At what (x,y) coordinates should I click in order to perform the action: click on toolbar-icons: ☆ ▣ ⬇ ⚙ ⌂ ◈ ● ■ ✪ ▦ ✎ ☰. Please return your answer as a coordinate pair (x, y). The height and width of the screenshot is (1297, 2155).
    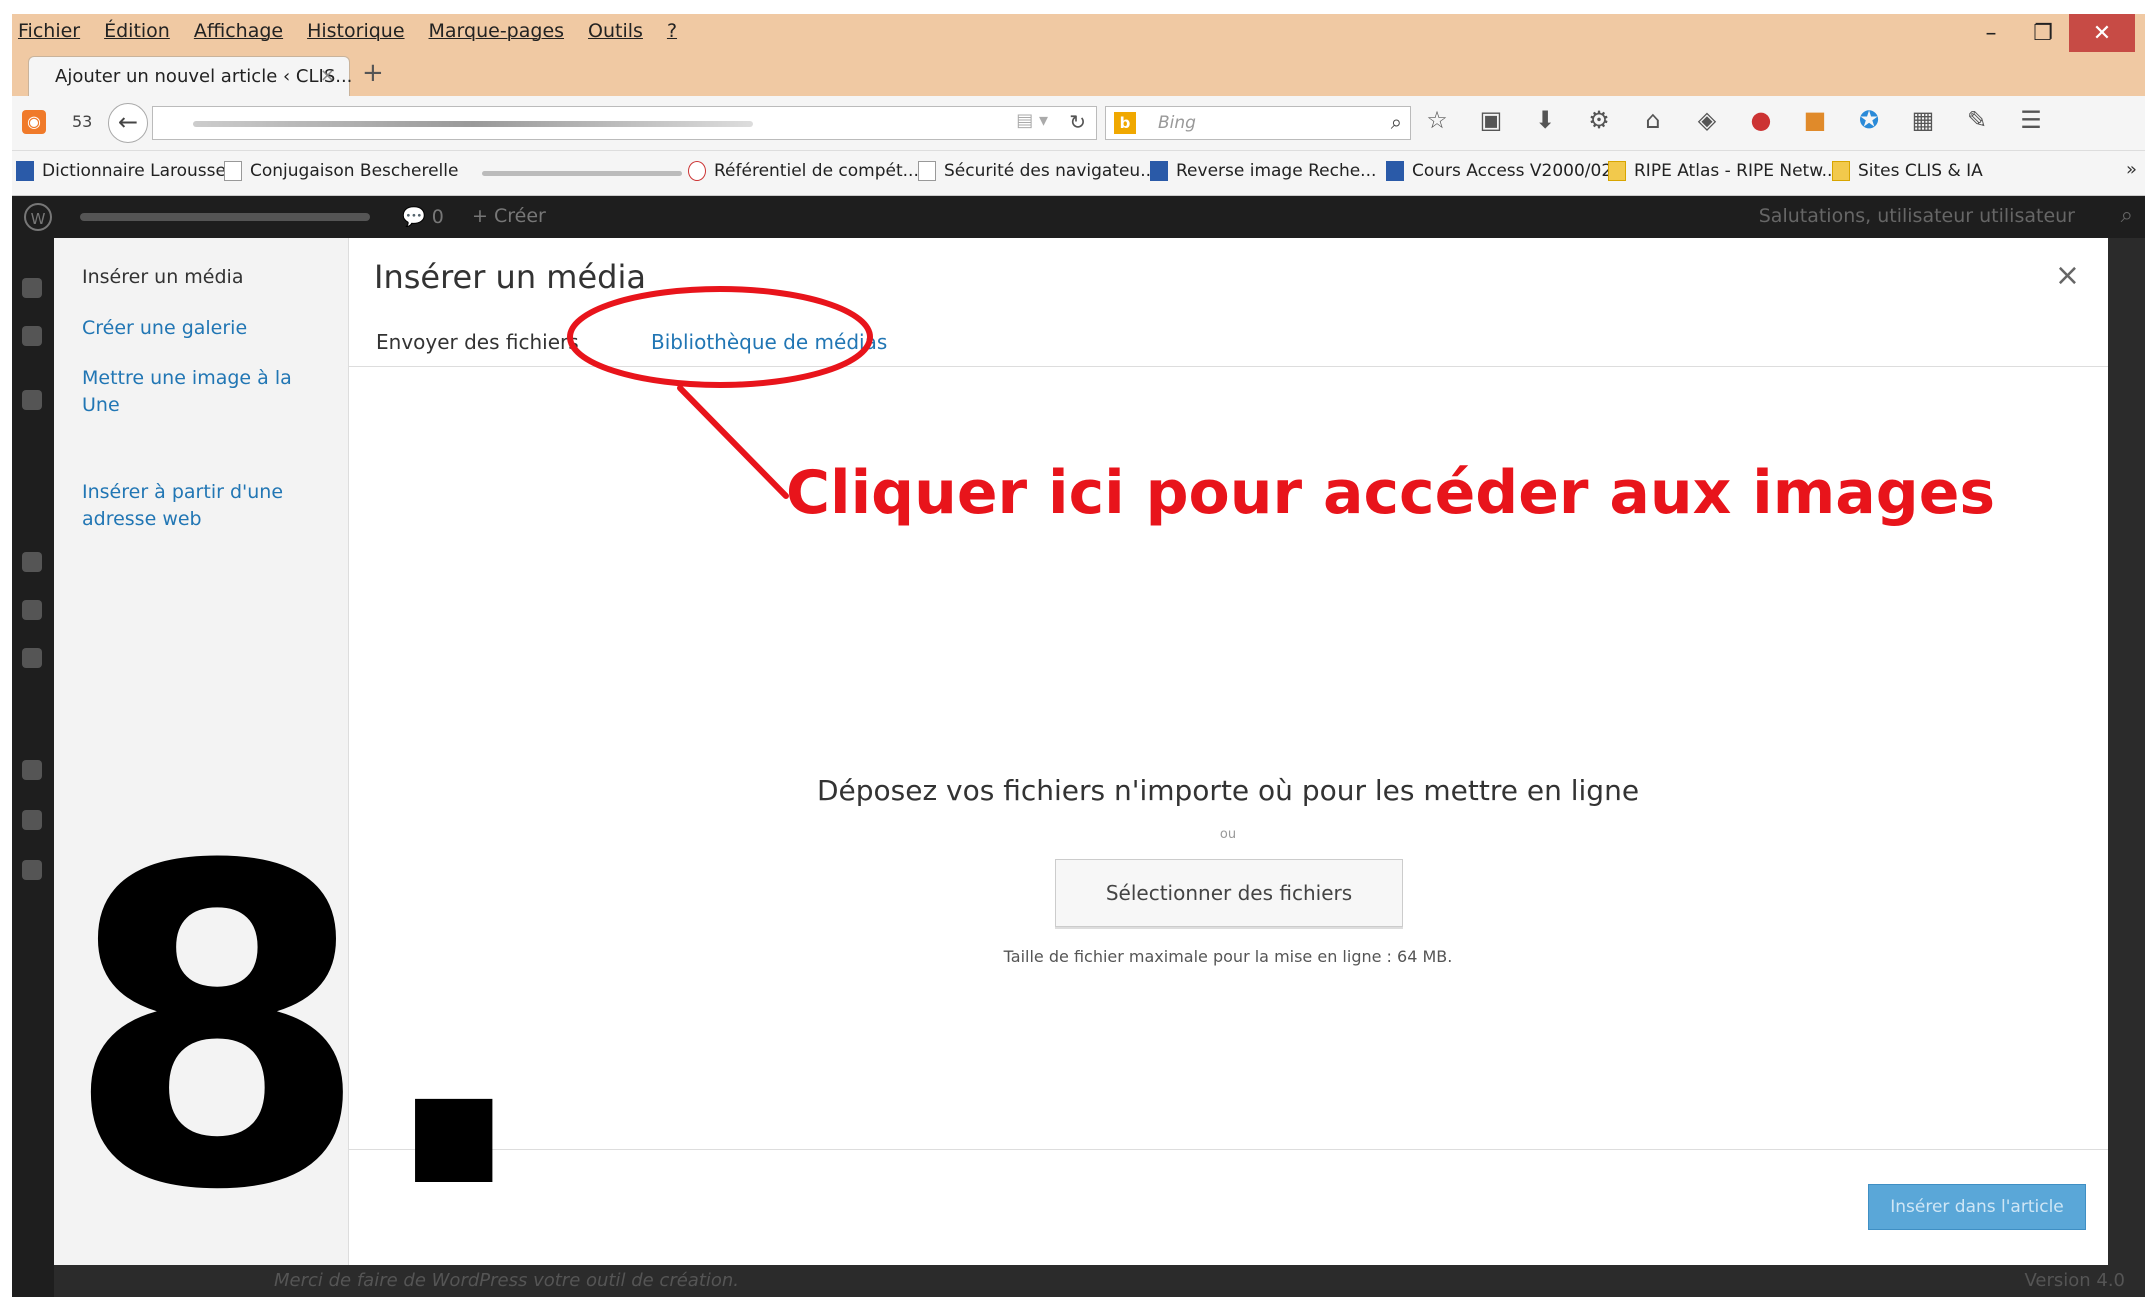
    Looking at the image, I should click on (1734, 120).